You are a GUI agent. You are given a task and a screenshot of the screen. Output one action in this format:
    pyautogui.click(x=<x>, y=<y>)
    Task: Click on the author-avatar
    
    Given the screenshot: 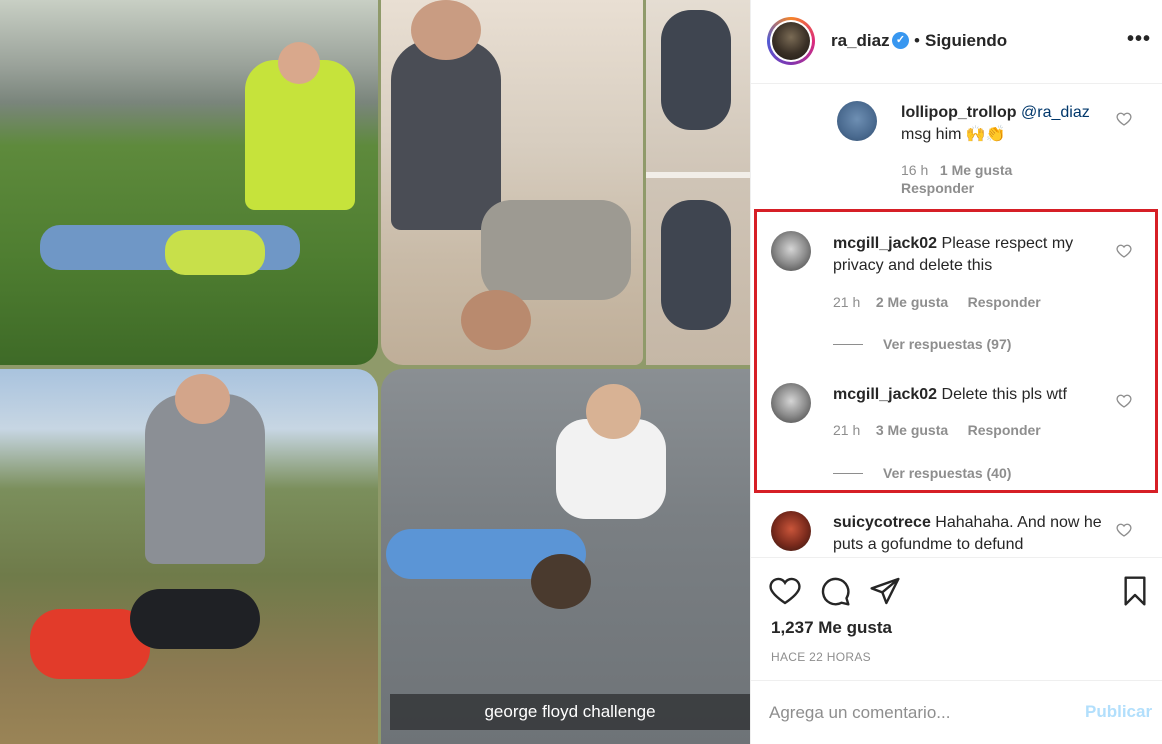 What is the action you would take?
    pyautogui.click(x=791, y=41)
    